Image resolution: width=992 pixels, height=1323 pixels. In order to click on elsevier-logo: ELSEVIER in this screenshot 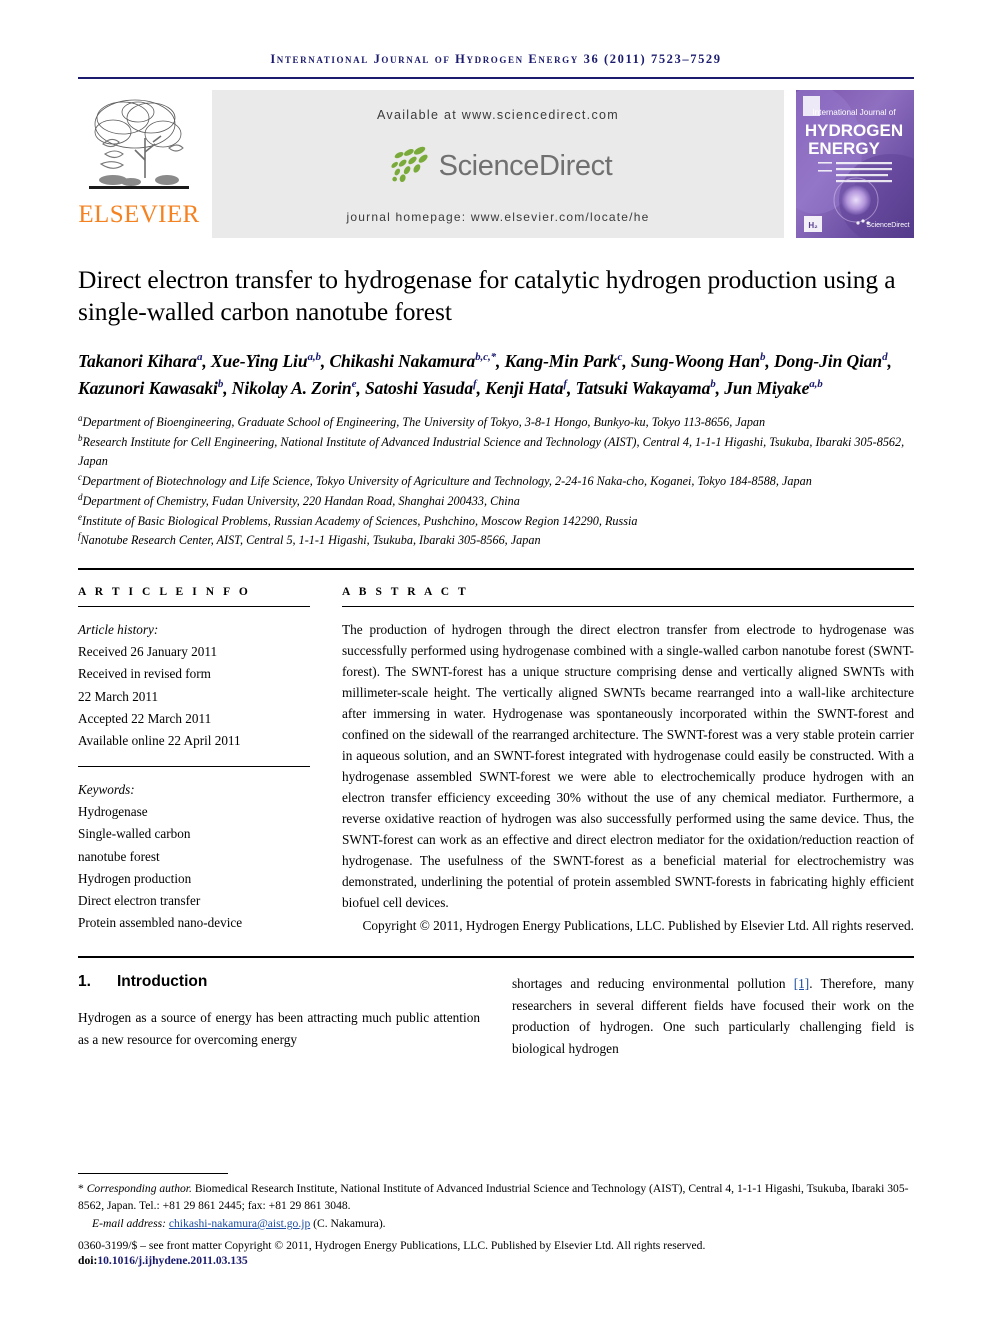, I will do `click(139, 164)`.